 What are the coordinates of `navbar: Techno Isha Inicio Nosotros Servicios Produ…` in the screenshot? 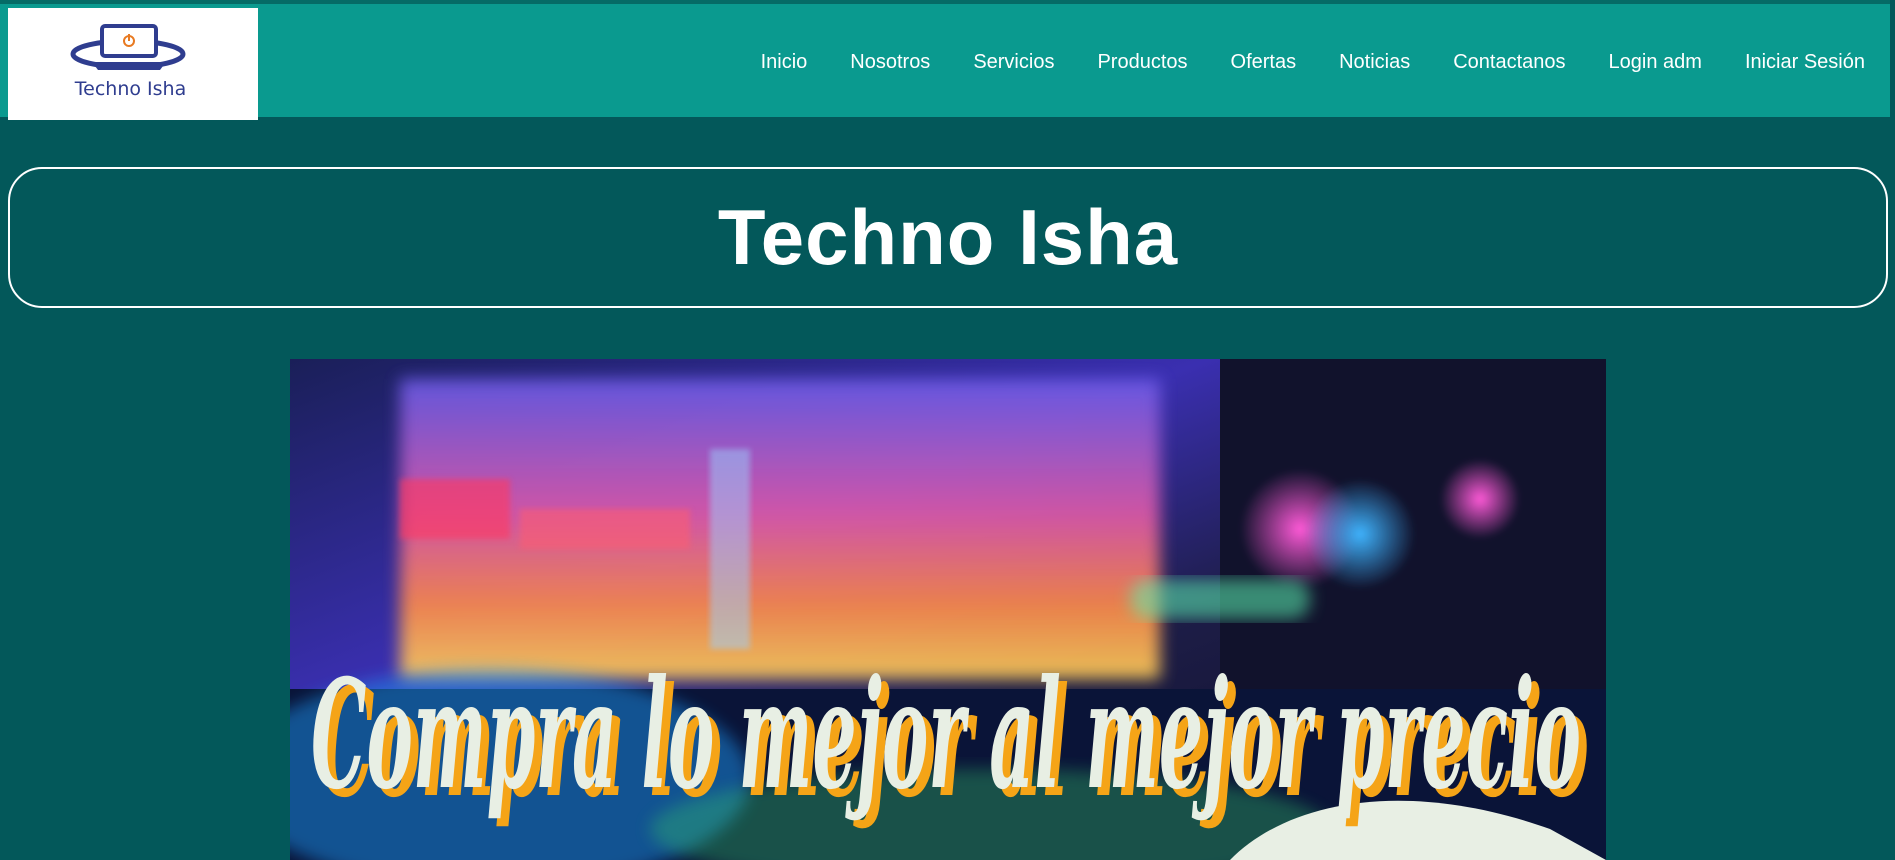 It's located at (945, 60).